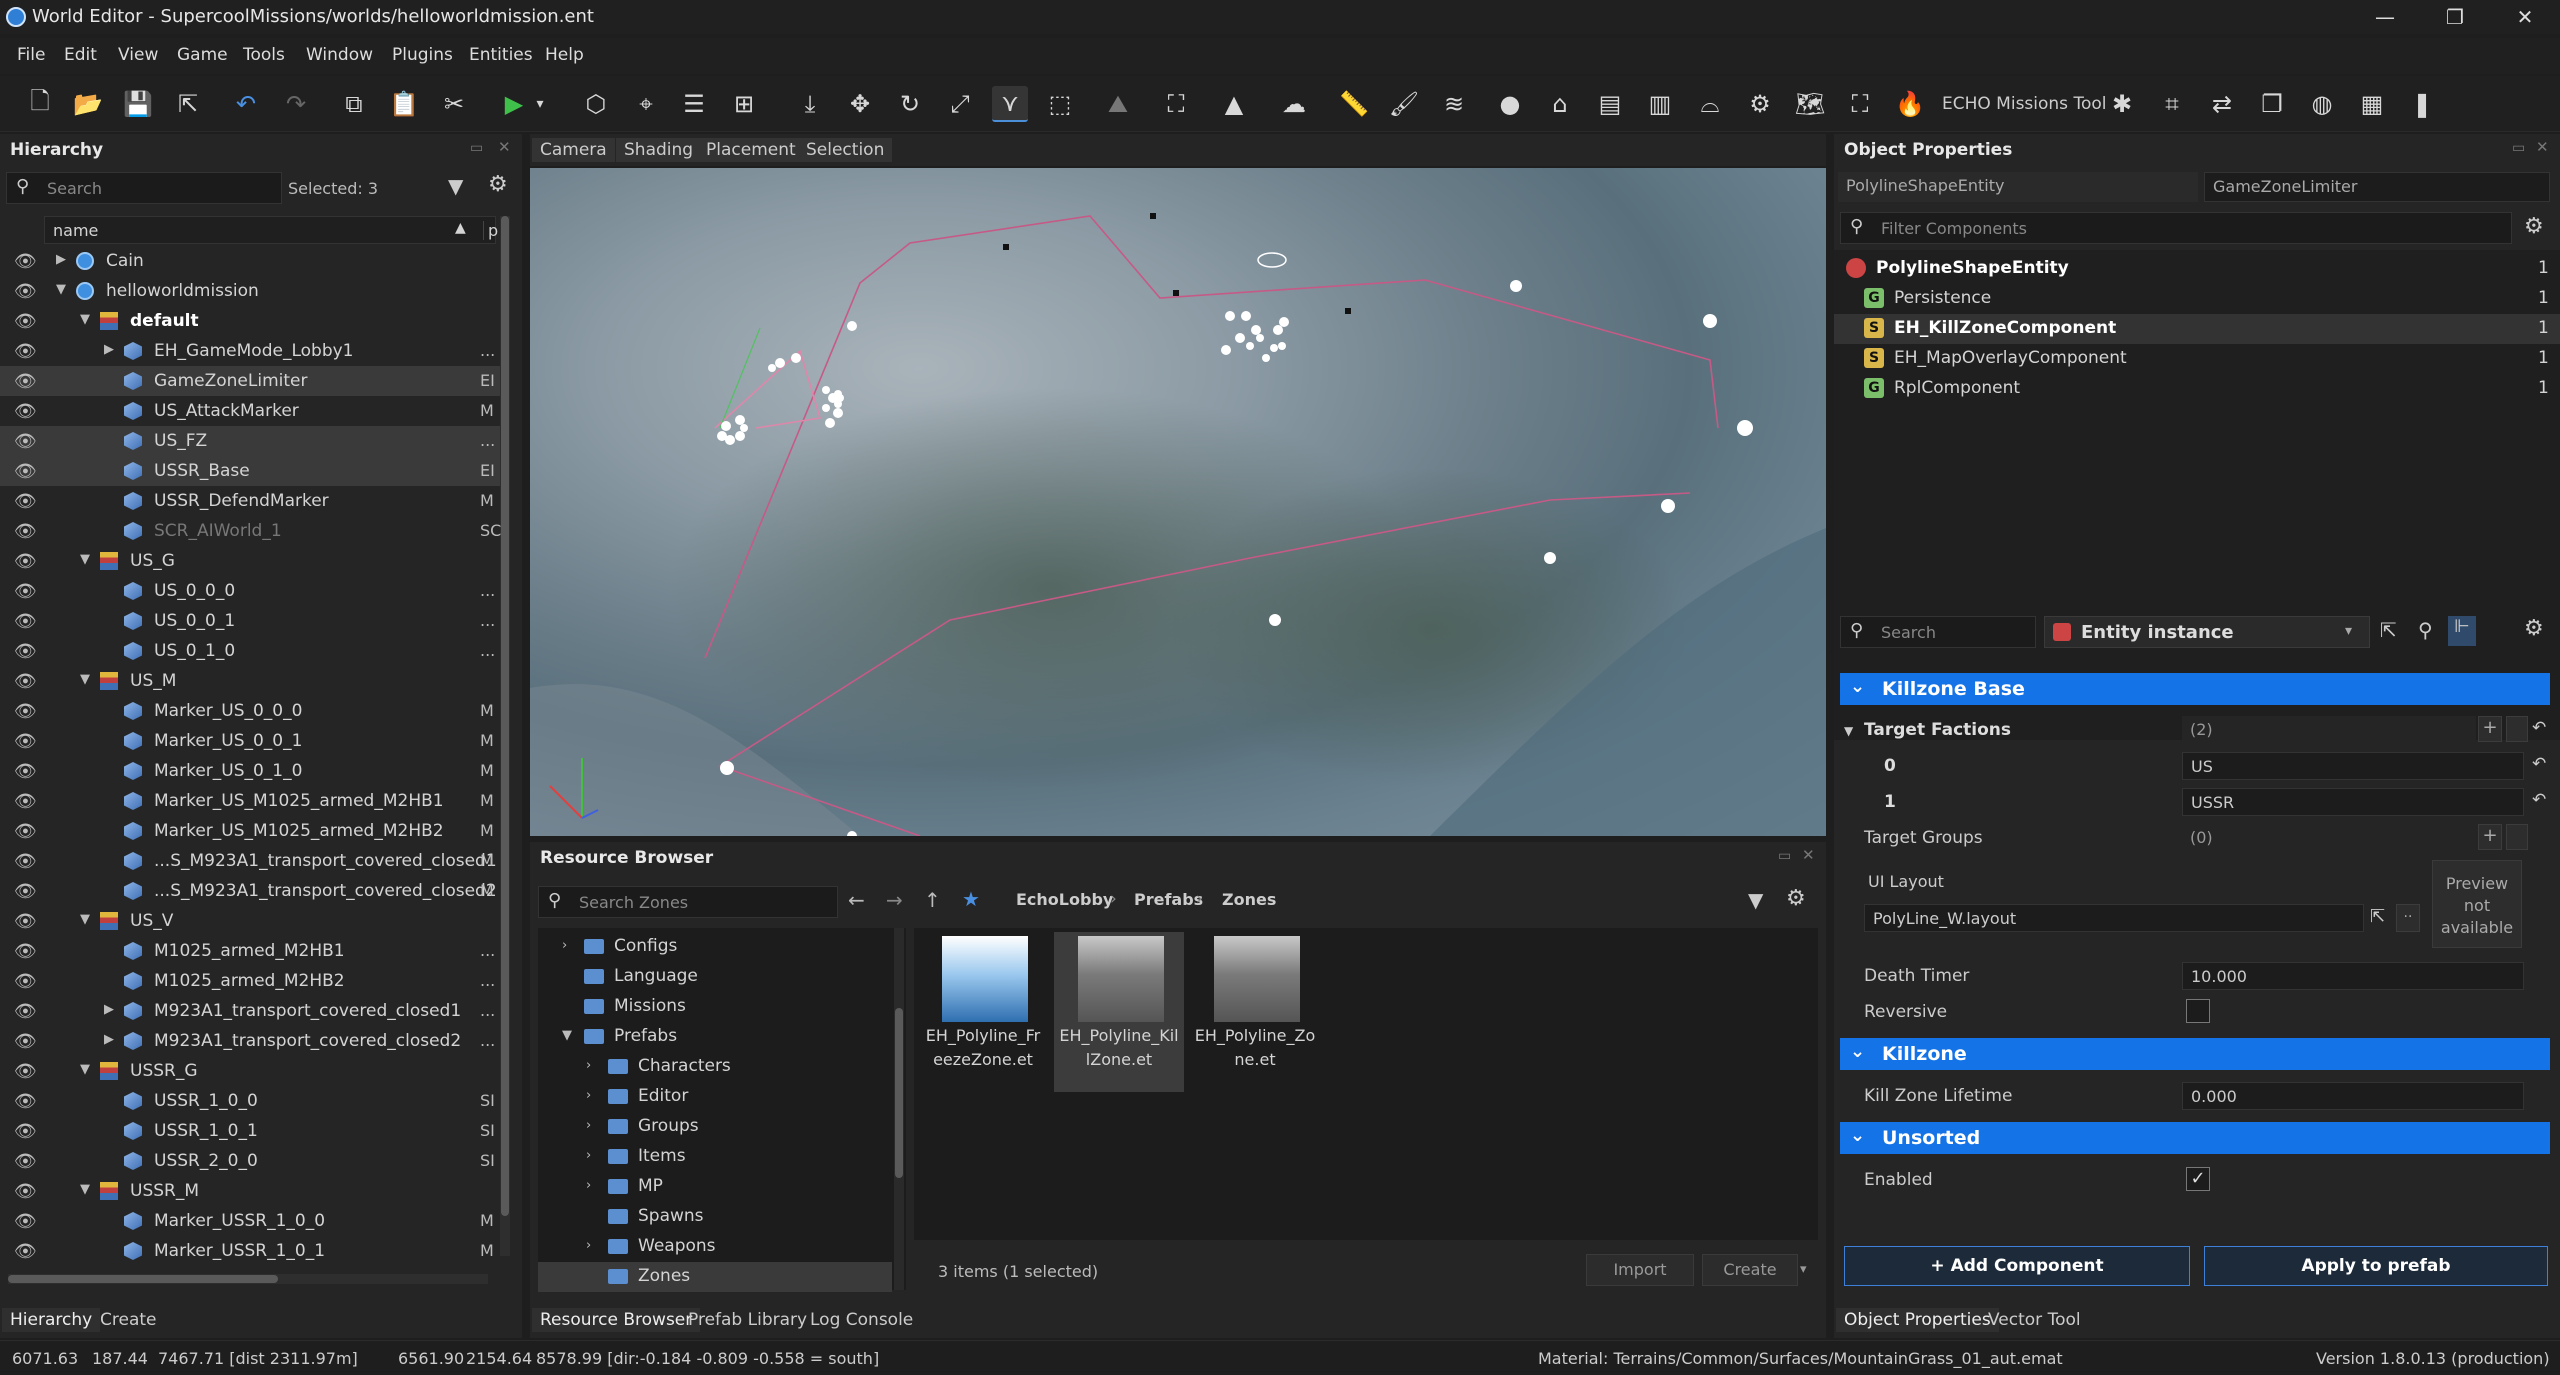 The image size is (2560, 1375). What do you see at coordinates (1910, 104) in the screenshot?
I see `fire-icon: 🔥` at bounding box center [1910, 104].